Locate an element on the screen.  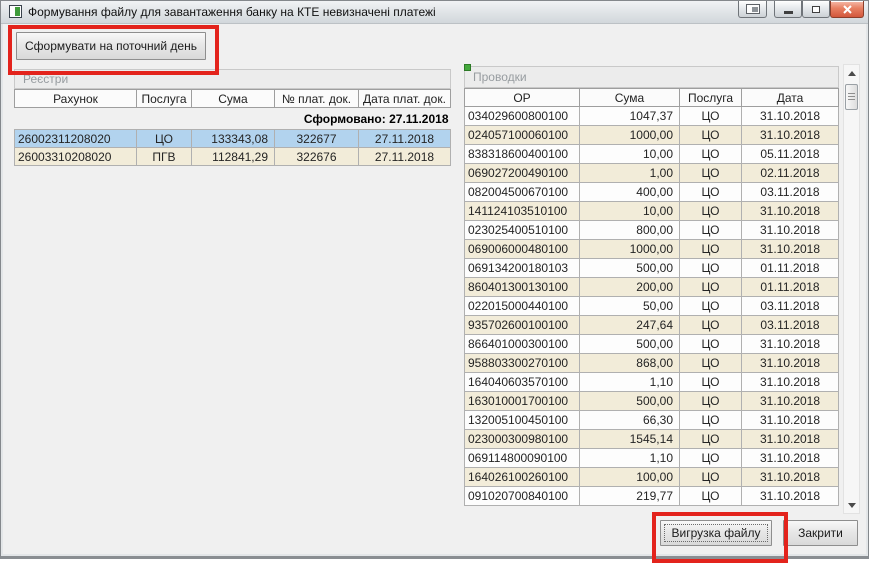
registries-column-header: Рахунок is located at coordinates (75, 98).